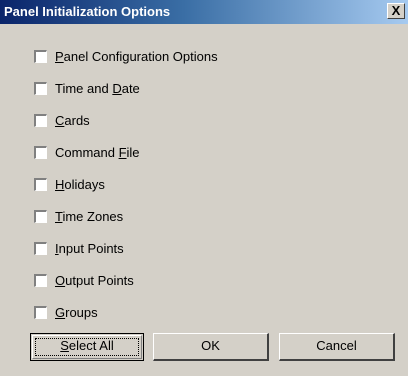 The width and height of the screenshot is (408, 376). Describe the element at coordinates (87, 11) in the screenshot. I see `dialog-title: Panel Initialization Options` at that location.